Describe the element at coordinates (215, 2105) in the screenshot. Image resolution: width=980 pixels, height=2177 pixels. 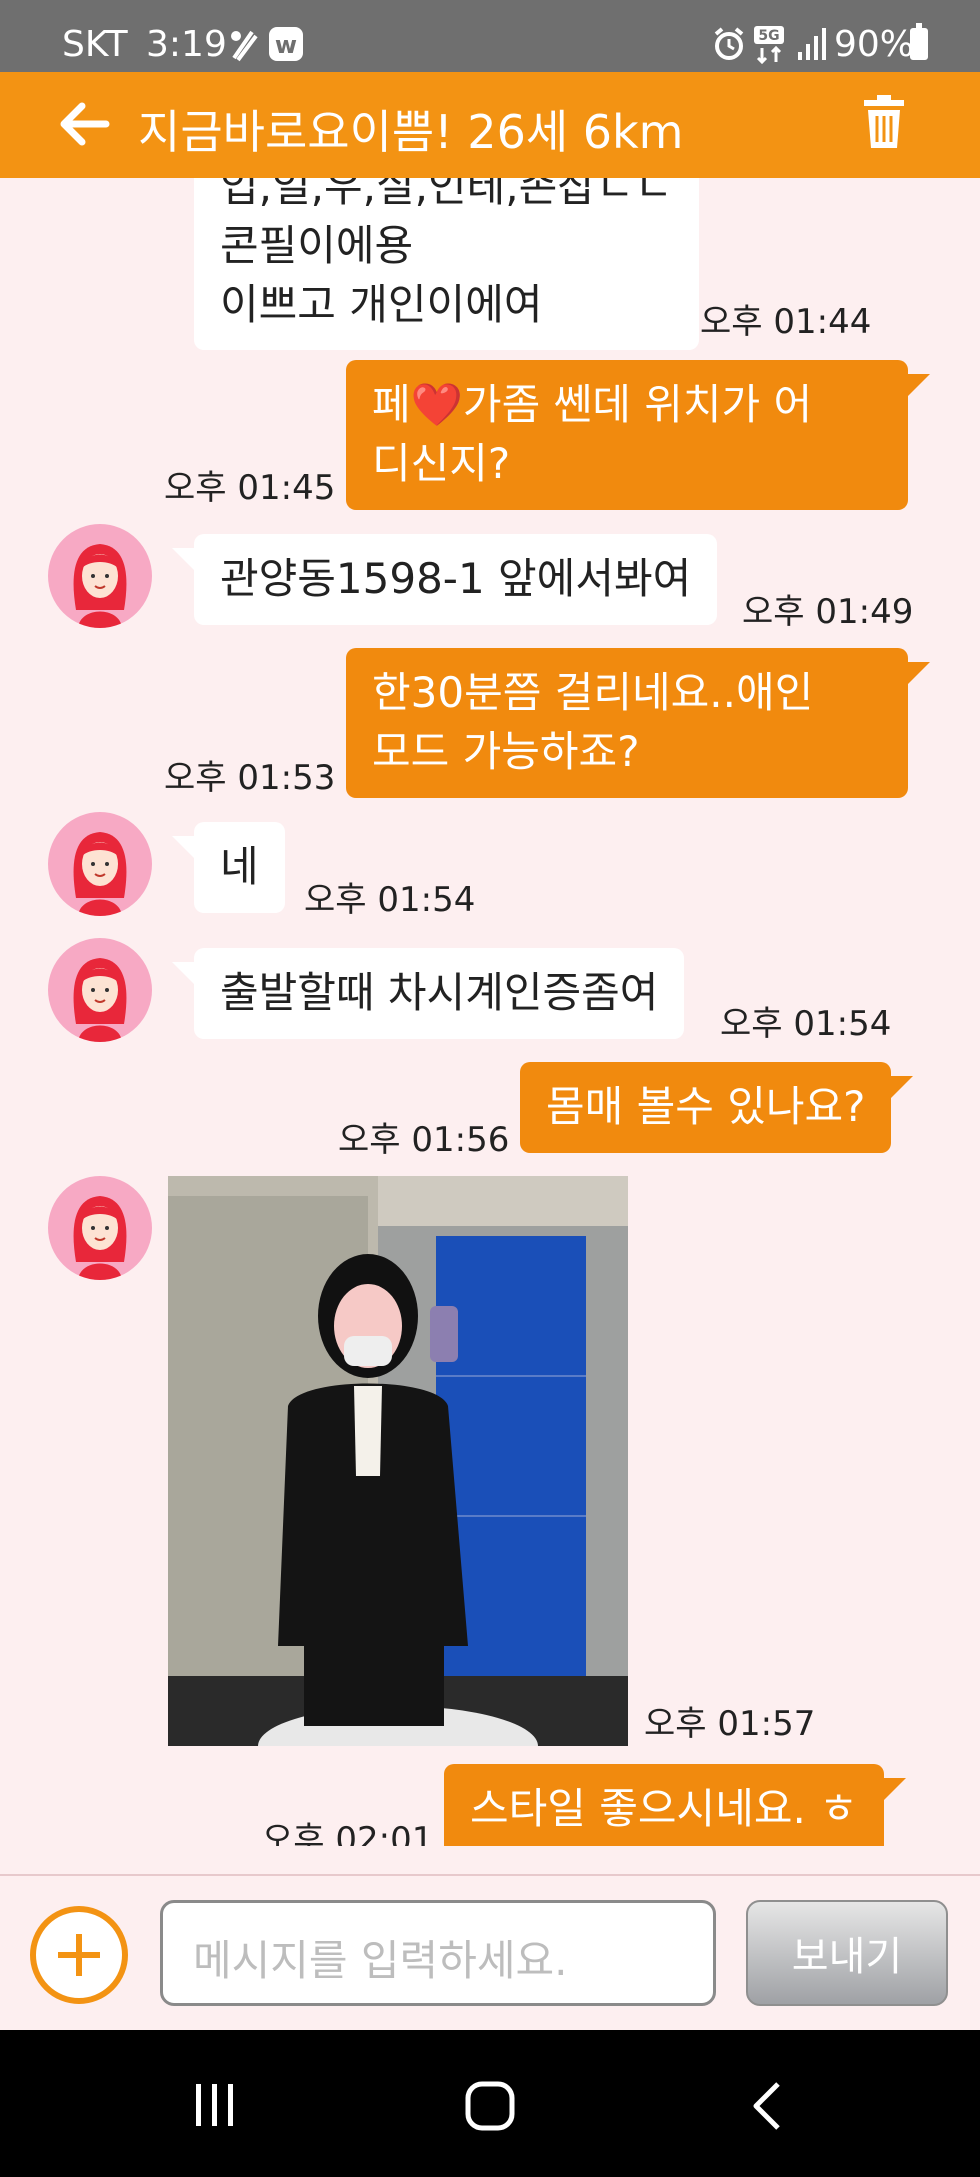
I see `recent-apps-icon` at that location.